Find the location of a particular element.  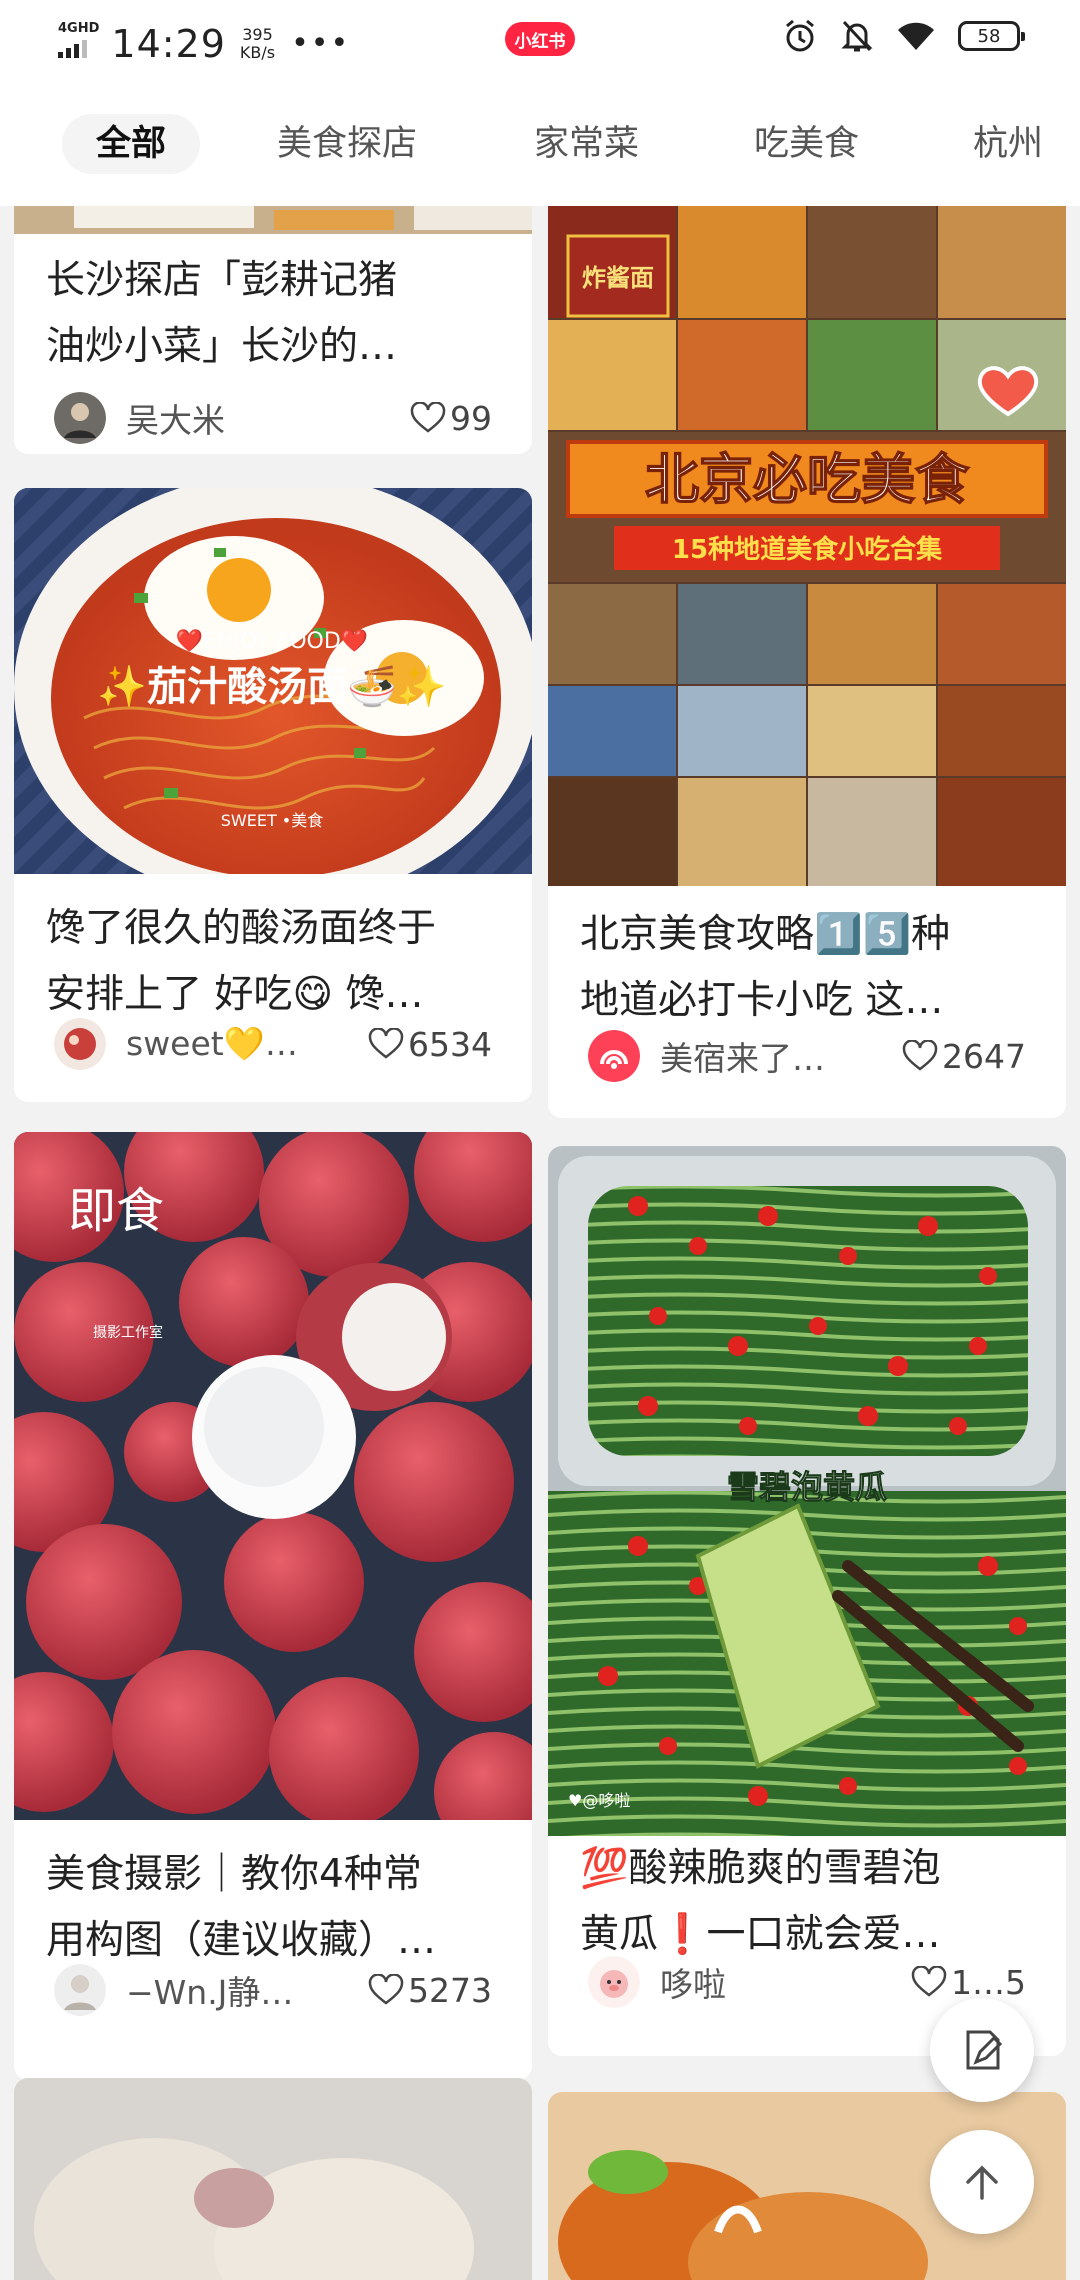

note-meta: 吴大米 99 is located at coordinates (273, 418).